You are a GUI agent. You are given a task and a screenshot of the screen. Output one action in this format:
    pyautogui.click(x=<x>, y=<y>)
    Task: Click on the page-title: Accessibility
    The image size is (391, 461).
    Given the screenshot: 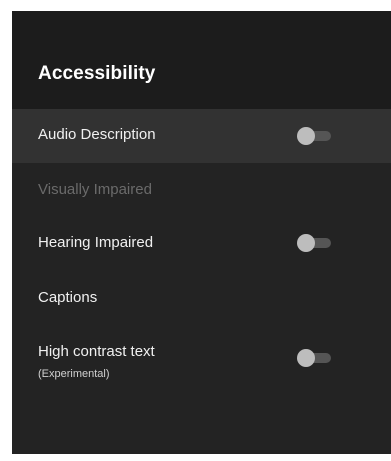 What is the action you would take?
    pyautogui.click(x=97, y=73)
    